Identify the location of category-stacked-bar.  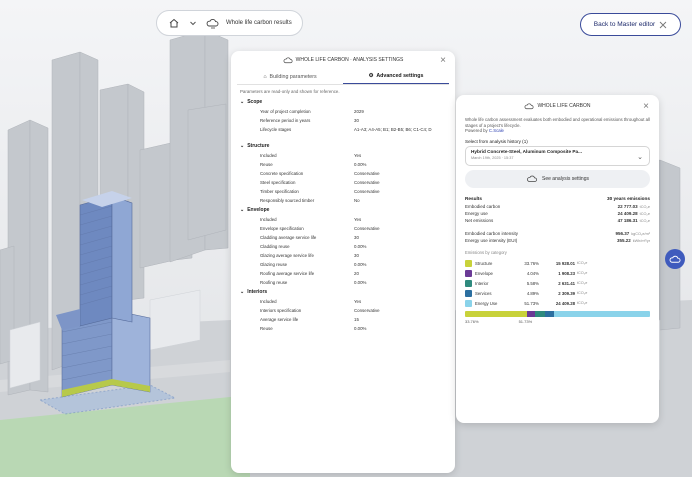
(557, 314).